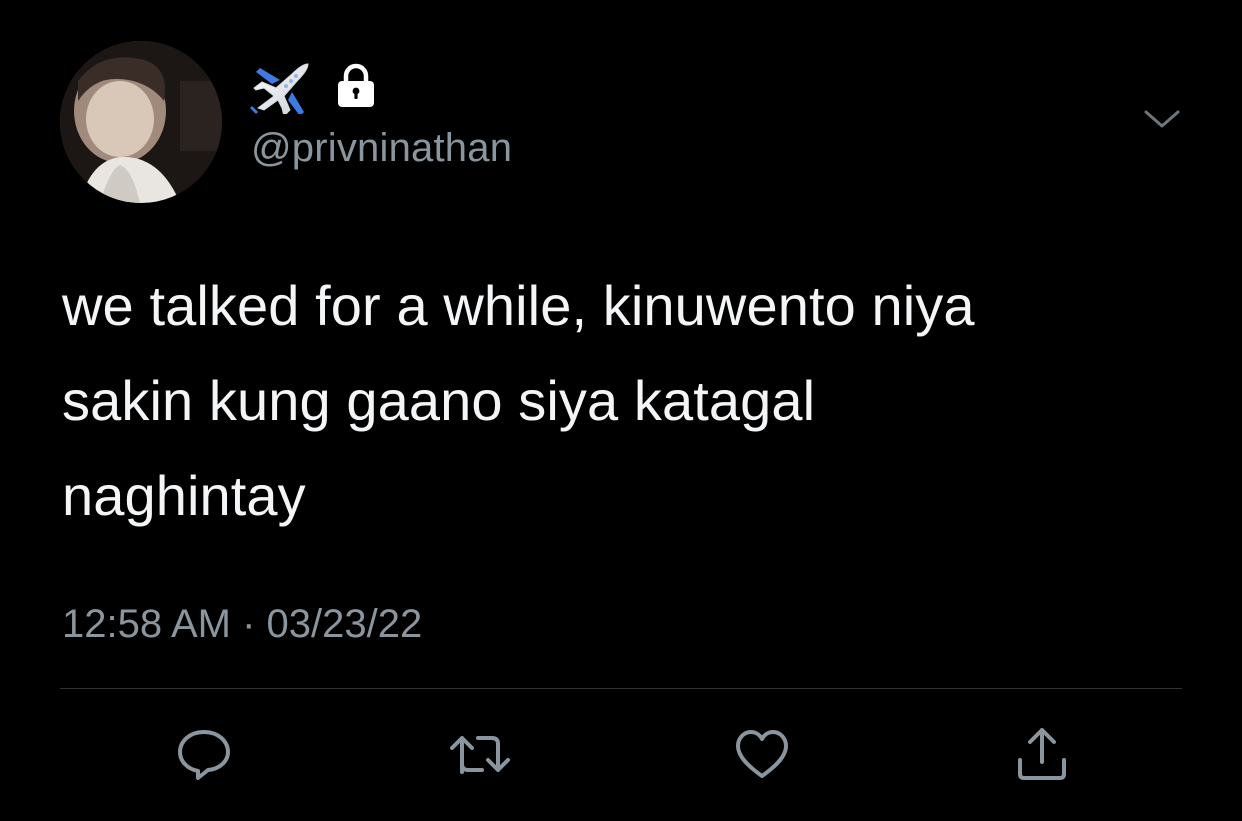 This screenshot has height=821, width=1242. I want to click on retweet-icon, so click(480, 755).